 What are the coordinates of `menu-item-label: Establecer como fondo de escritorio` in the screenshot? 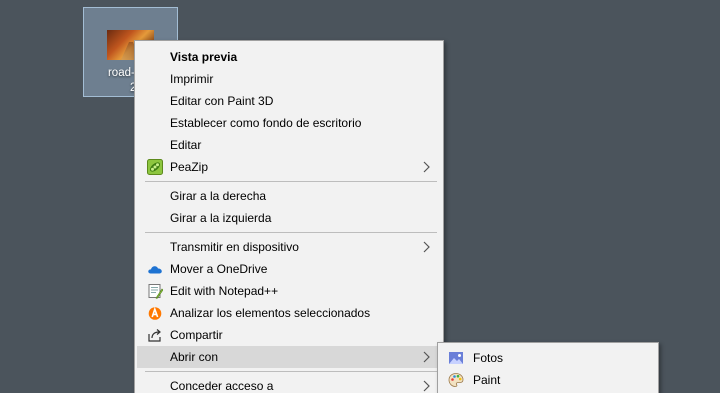 It's located at (266, 123).